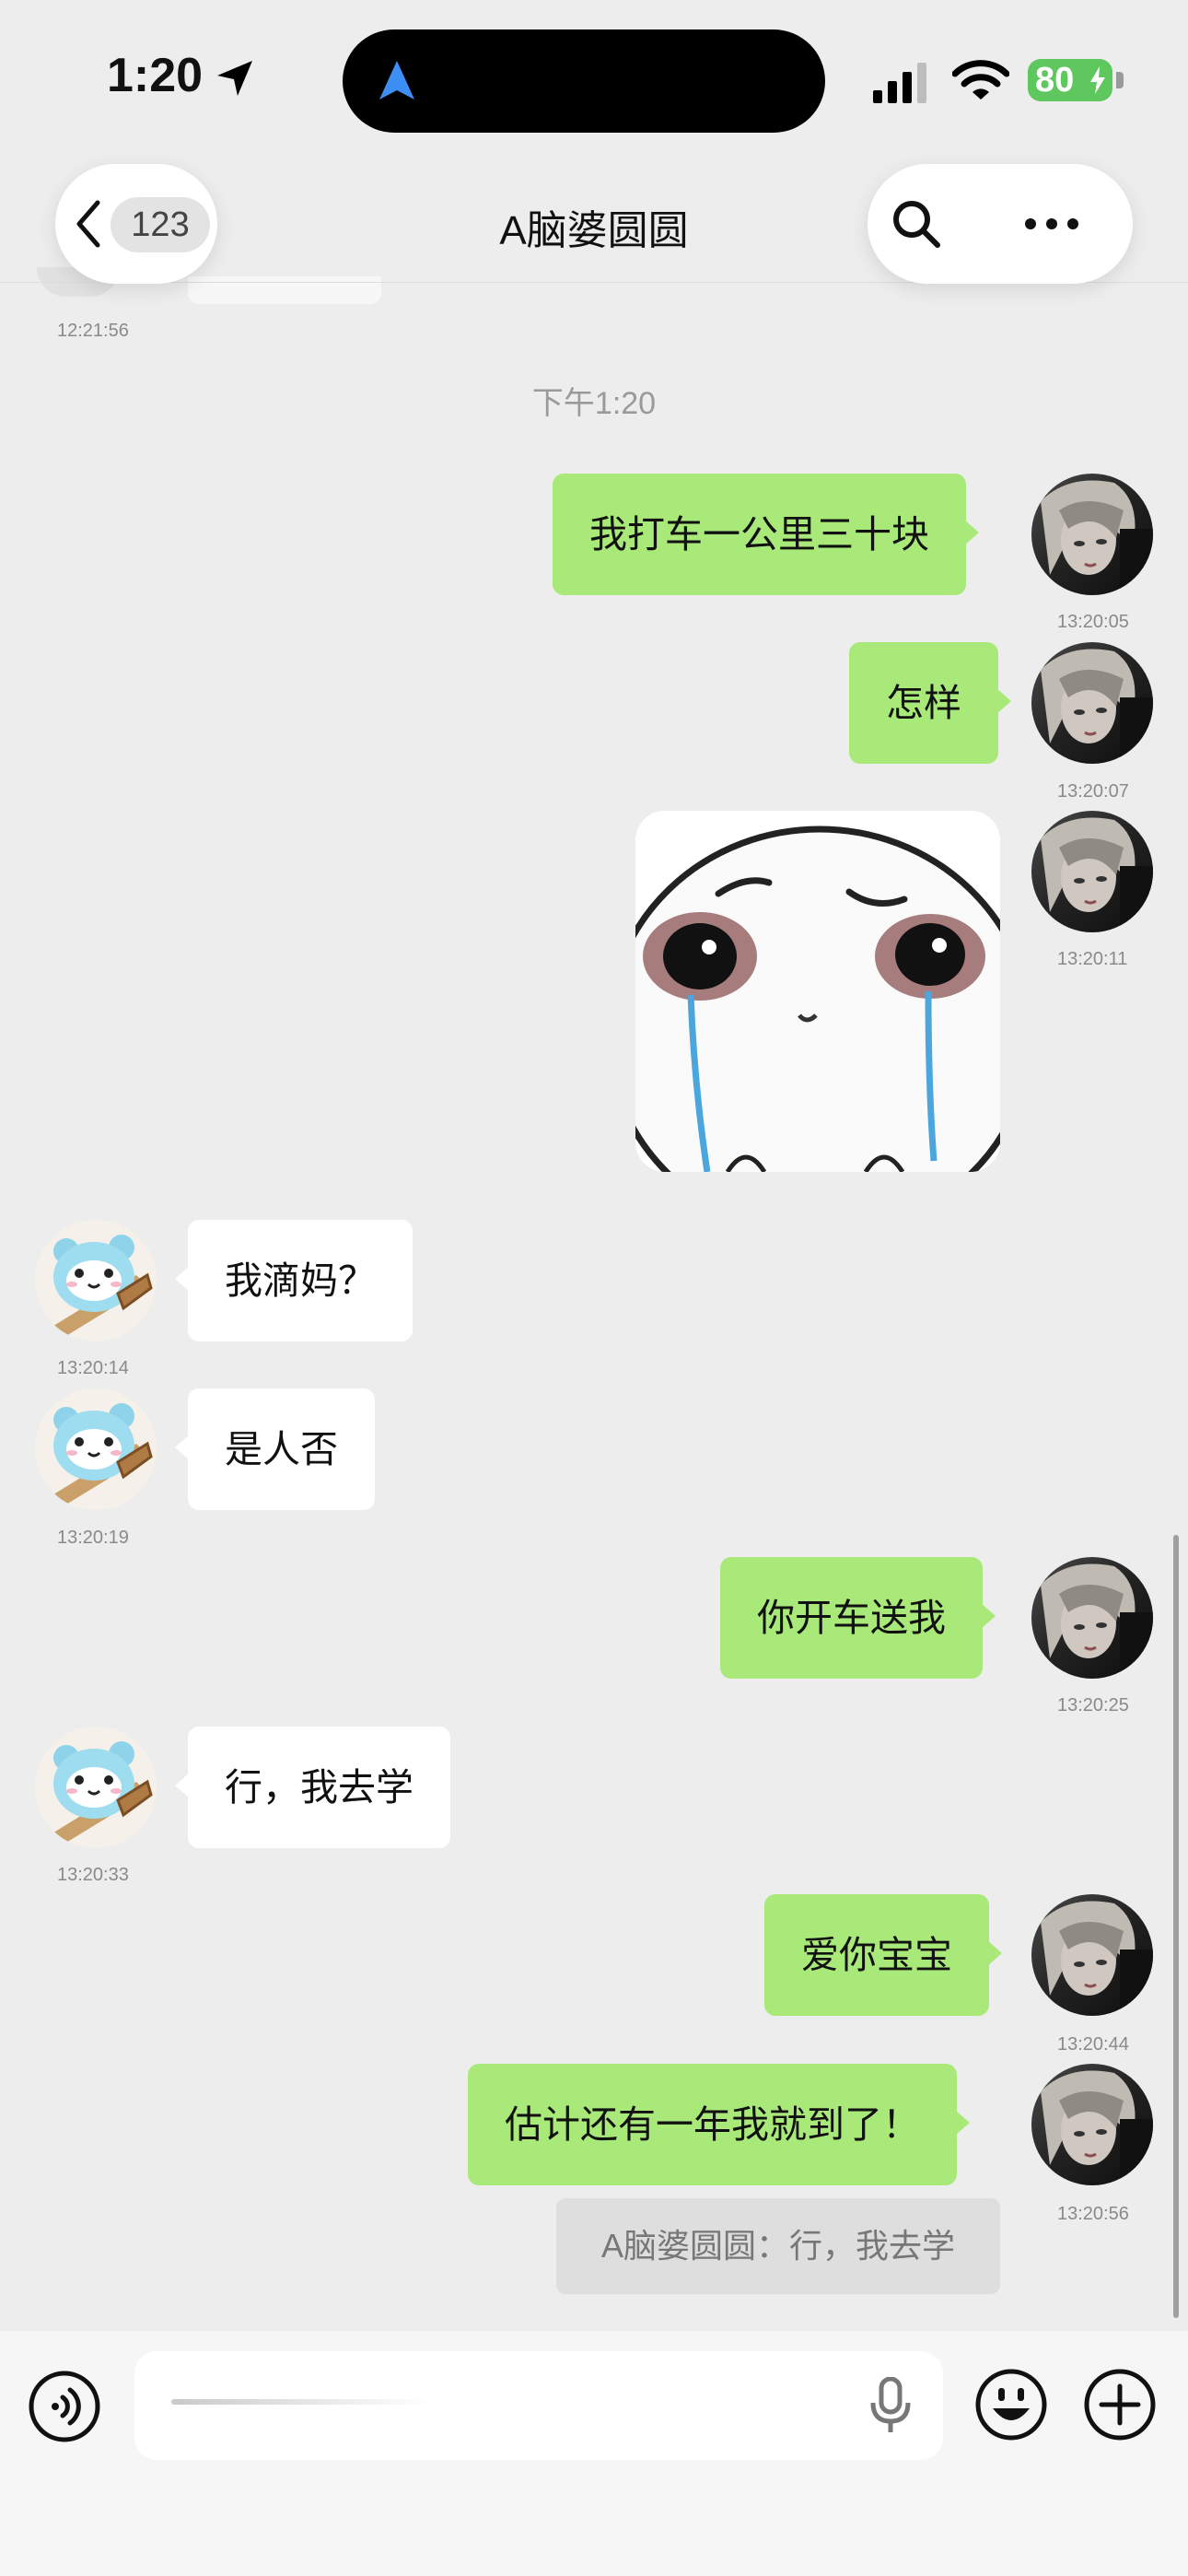 This screenshot has width=1188, height=2576. What do you see at coordinates (1011, 2404) in the screenshot?
I see `emoji-icon` at bounding box center [1011, 2404].